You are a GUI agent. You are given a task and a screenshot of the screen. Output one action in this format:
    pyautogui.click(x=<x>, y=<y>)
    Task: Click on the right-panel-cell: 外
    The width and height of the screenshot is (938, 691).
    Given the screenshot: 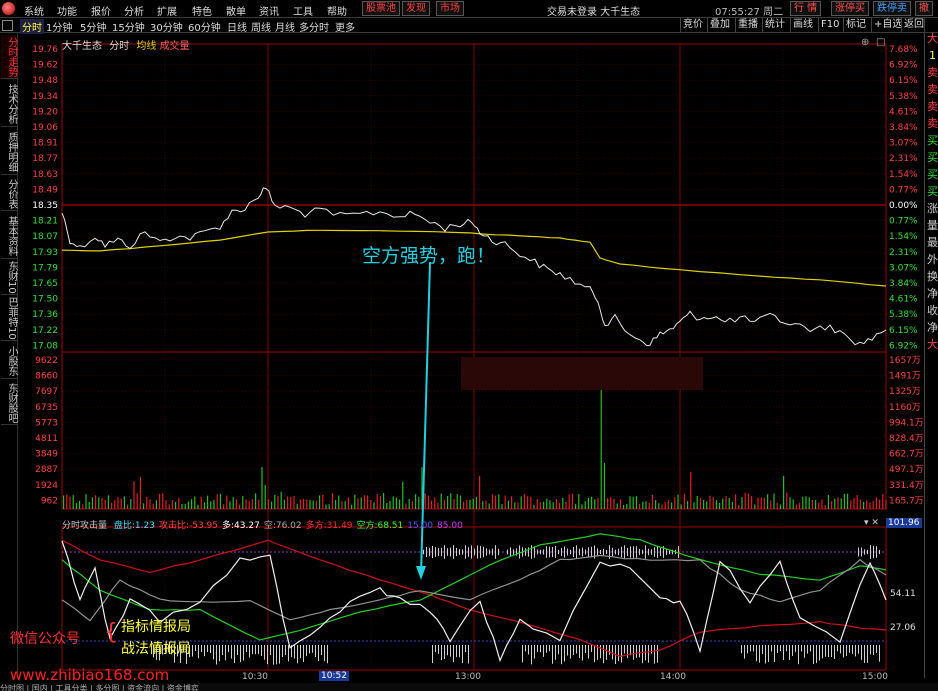 What is the action you would take?
    pyautogui.click(x=932, y=259)
    